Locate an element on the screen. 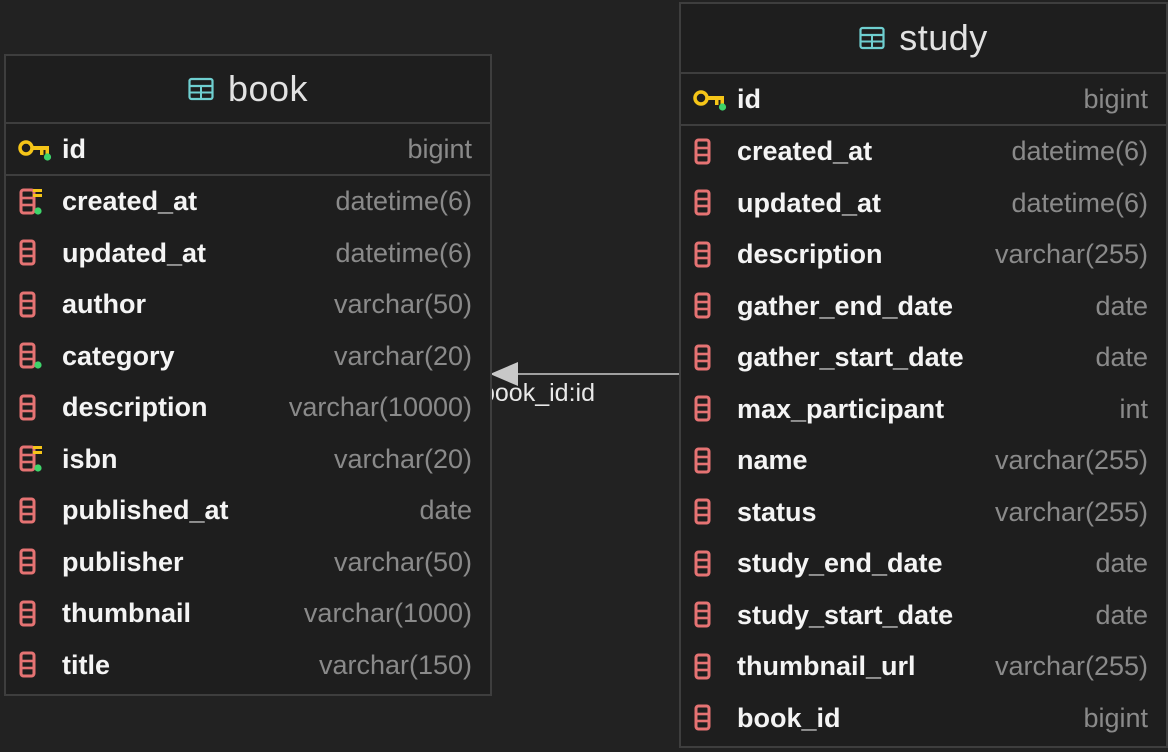  column-name: isbn is located at coordinates (90, 458).